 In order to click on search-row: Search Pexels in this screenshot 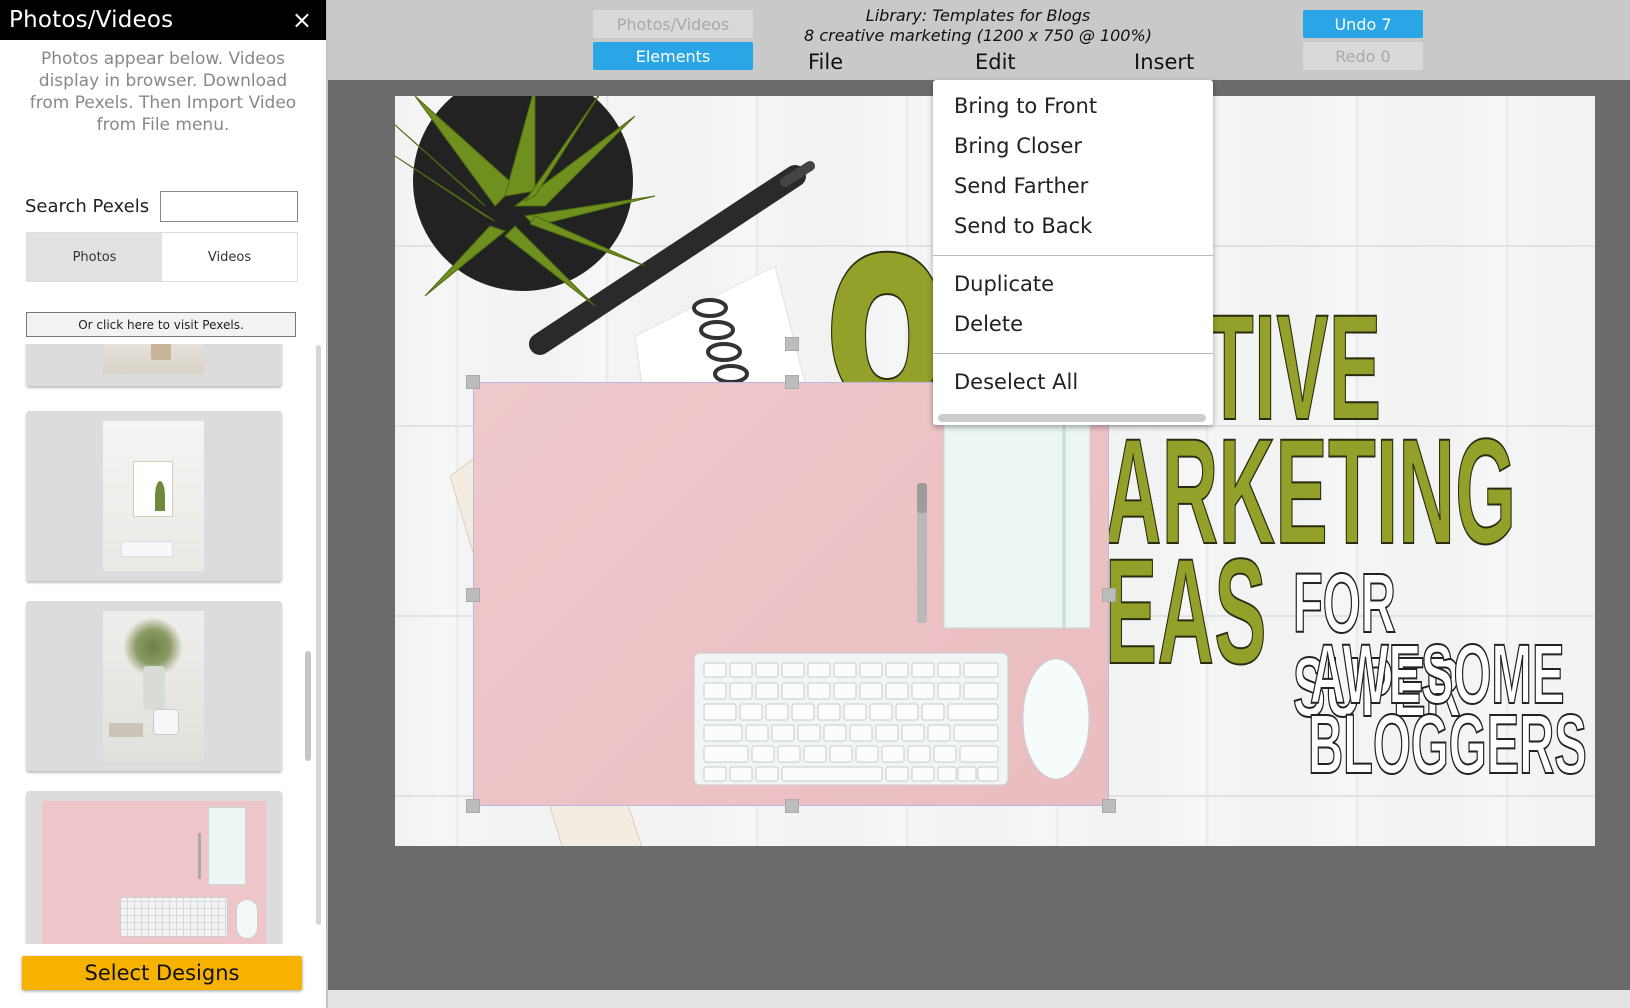, I will do `click(161, 206)`.